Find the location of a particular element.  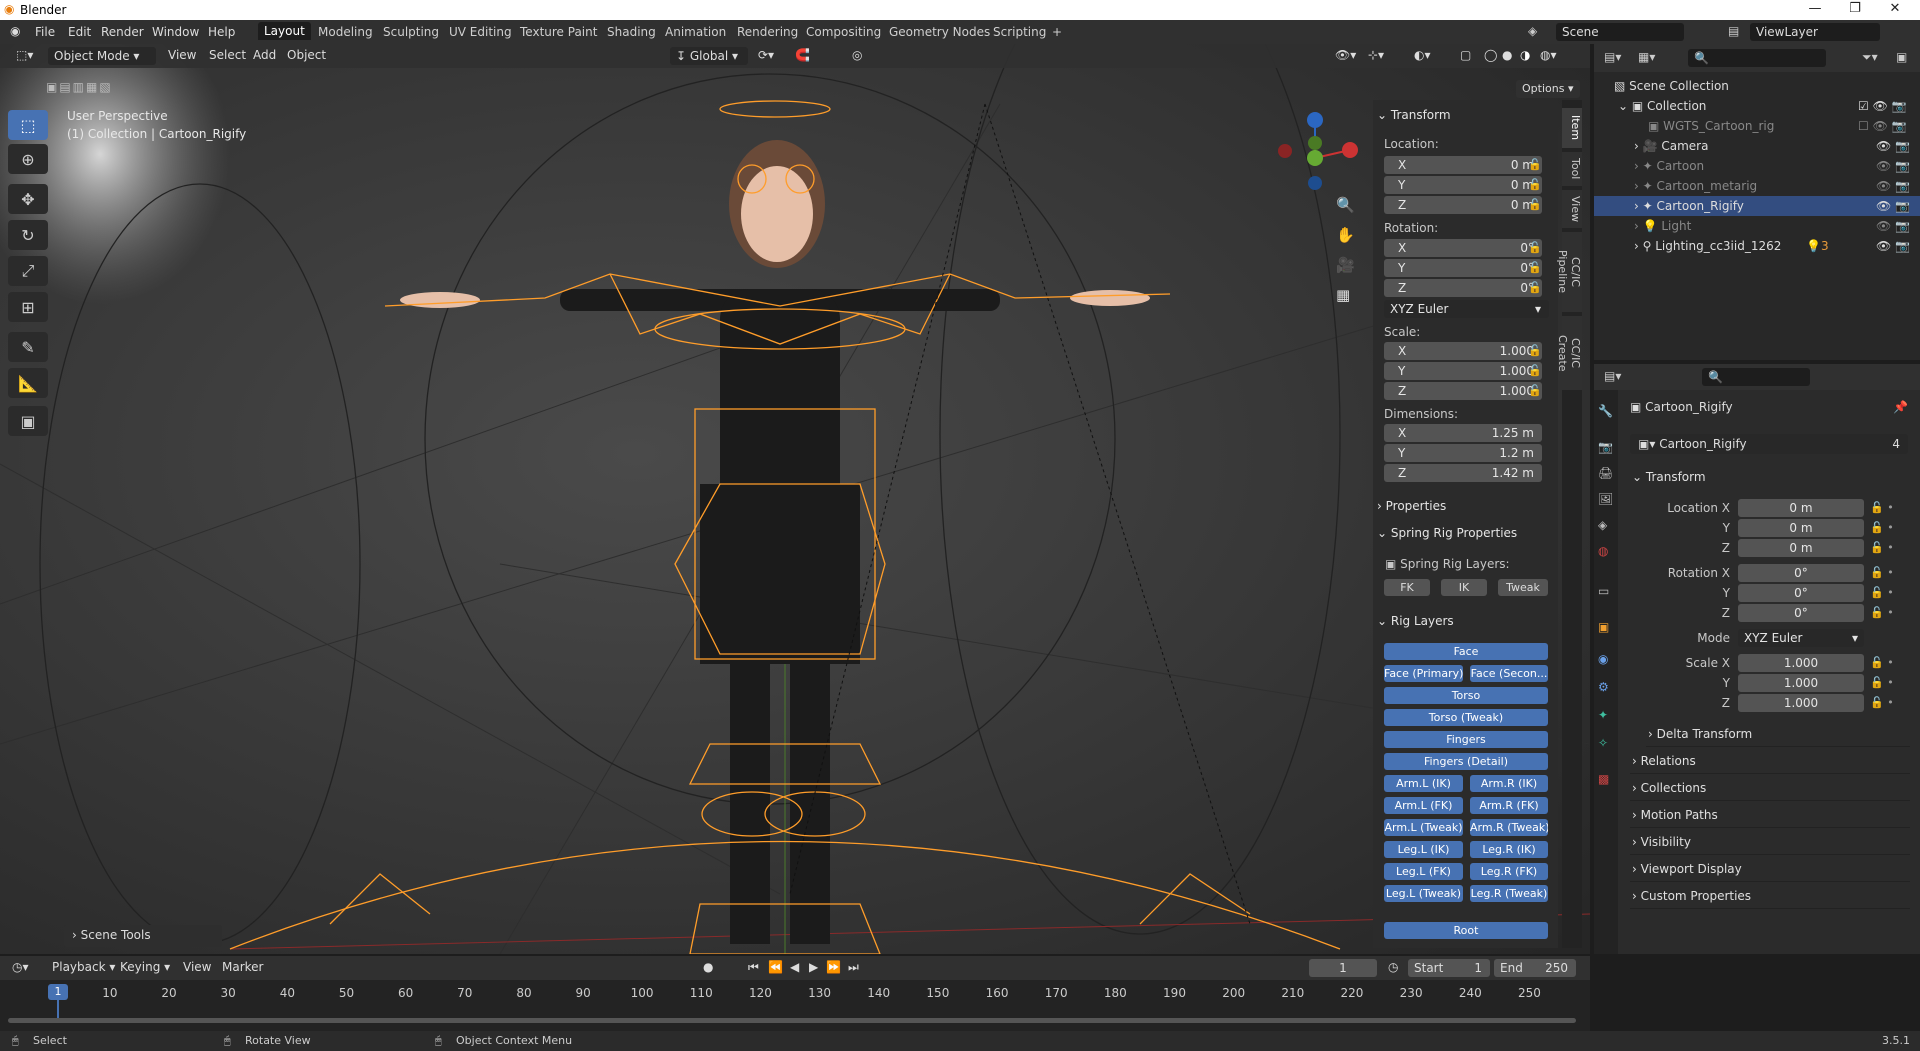

rig-torso-button: Torso is located at coordinates (1466, 695).